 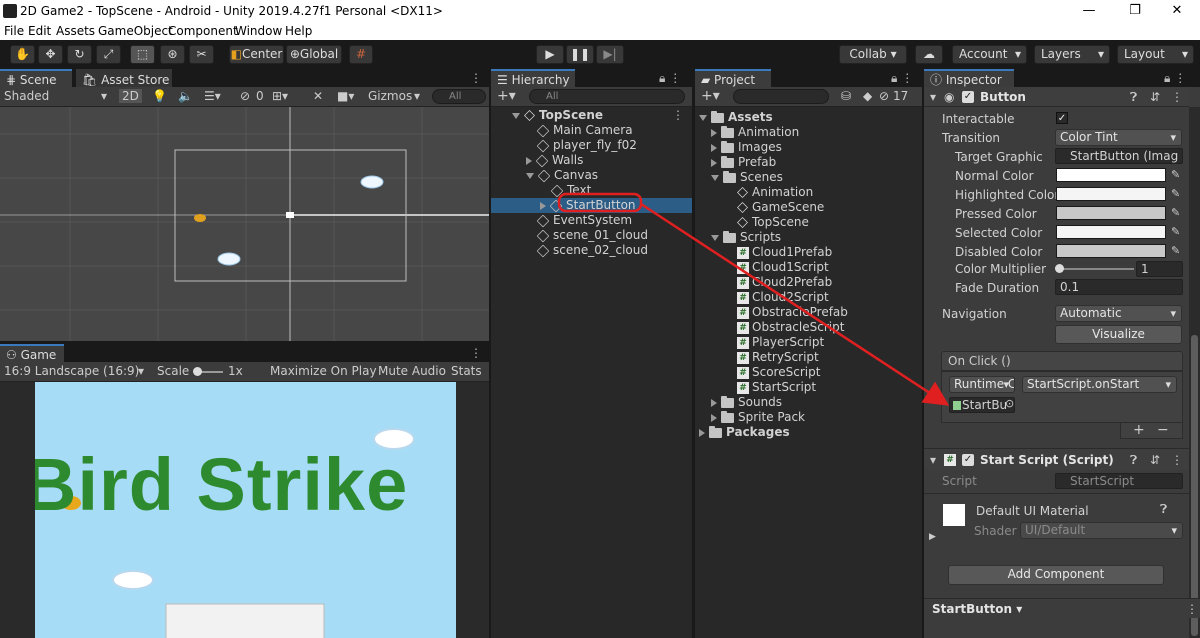 I want to click on tab-project: ▰ Project, so click(x=733, y=78).